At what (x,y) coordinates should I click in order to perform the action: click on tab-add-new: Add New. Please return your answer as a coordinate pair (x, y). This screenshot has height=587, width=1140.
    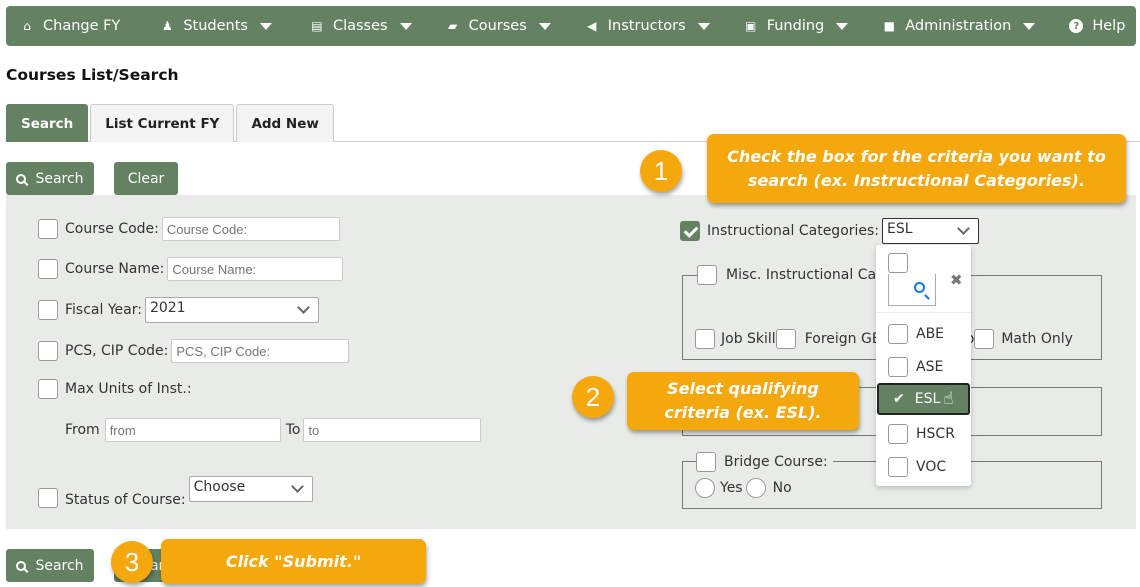
    Looking at the image, I should click on (285, 123).